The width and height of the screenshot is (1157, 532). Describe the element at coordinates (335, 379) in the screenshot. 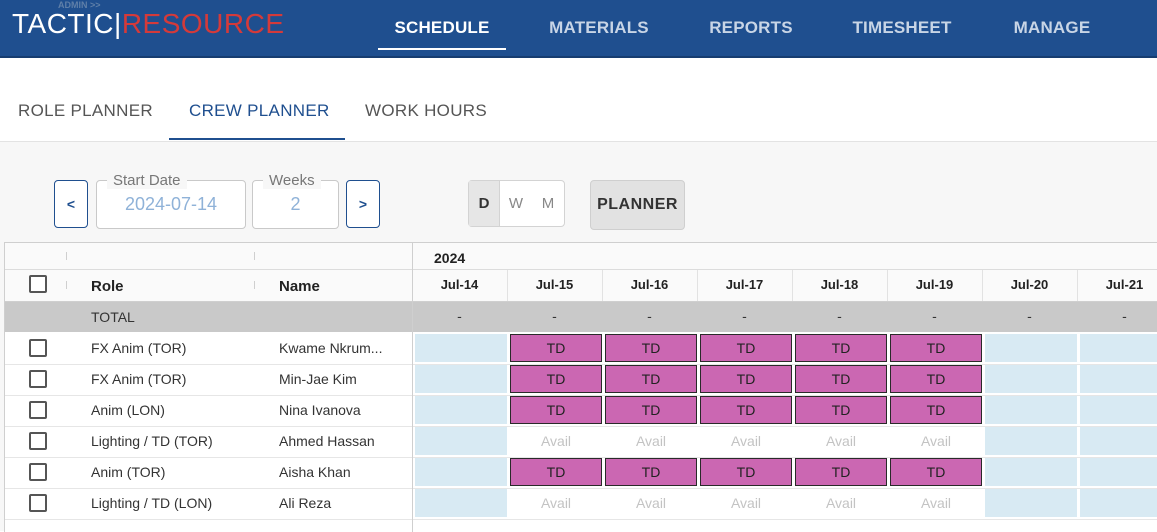

I see `name-cell: Min-Jae Kim` at that location.